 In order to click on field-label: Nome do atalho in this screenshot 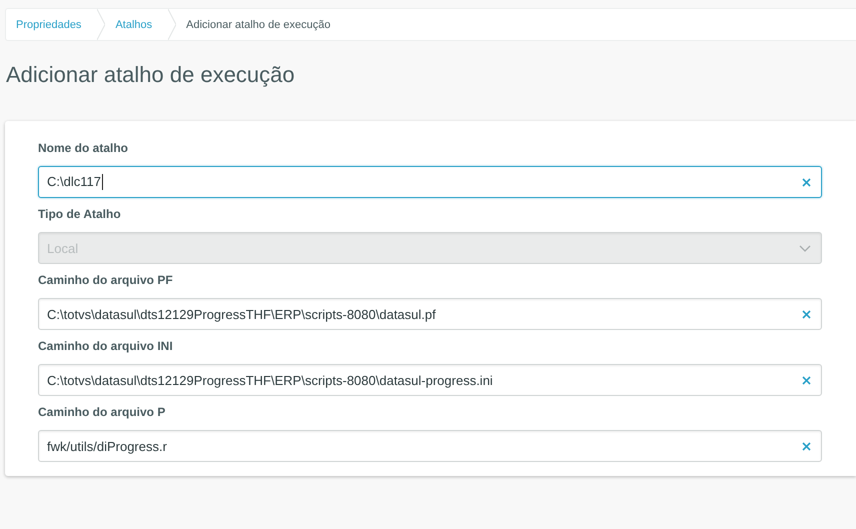, I will do `click(83, 148)`.